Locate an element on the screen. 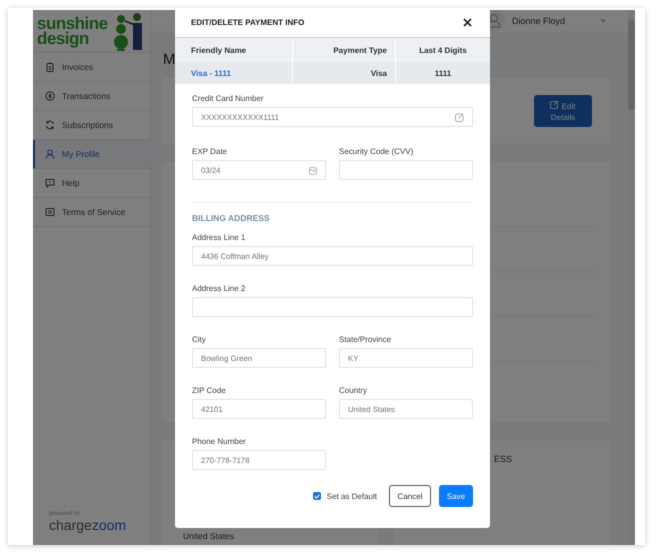  field-label: Country is located at coordinates (353, 390).